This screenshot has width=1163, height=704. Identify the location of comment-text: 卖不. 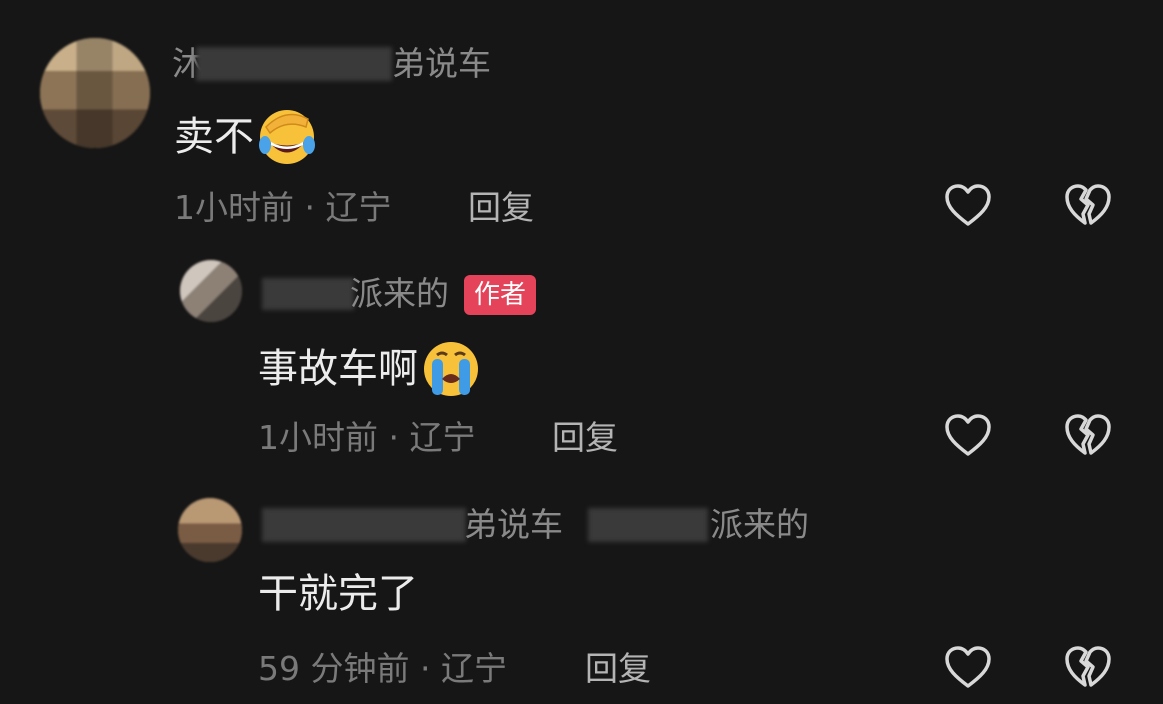
(246, 139).